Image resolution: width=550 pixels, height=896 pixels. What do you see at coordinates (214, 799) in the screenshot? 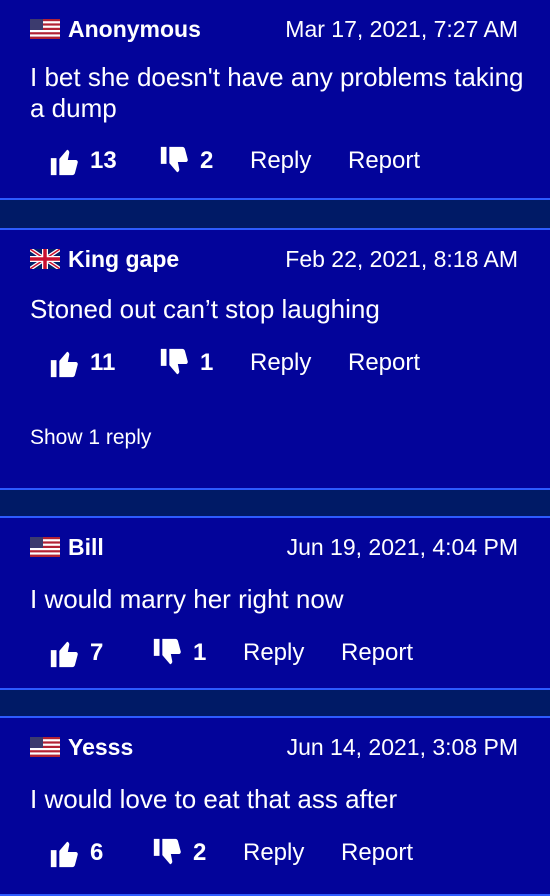
I see `comment-text: I would love to eat that ass after` at bounding box center [214, 799].